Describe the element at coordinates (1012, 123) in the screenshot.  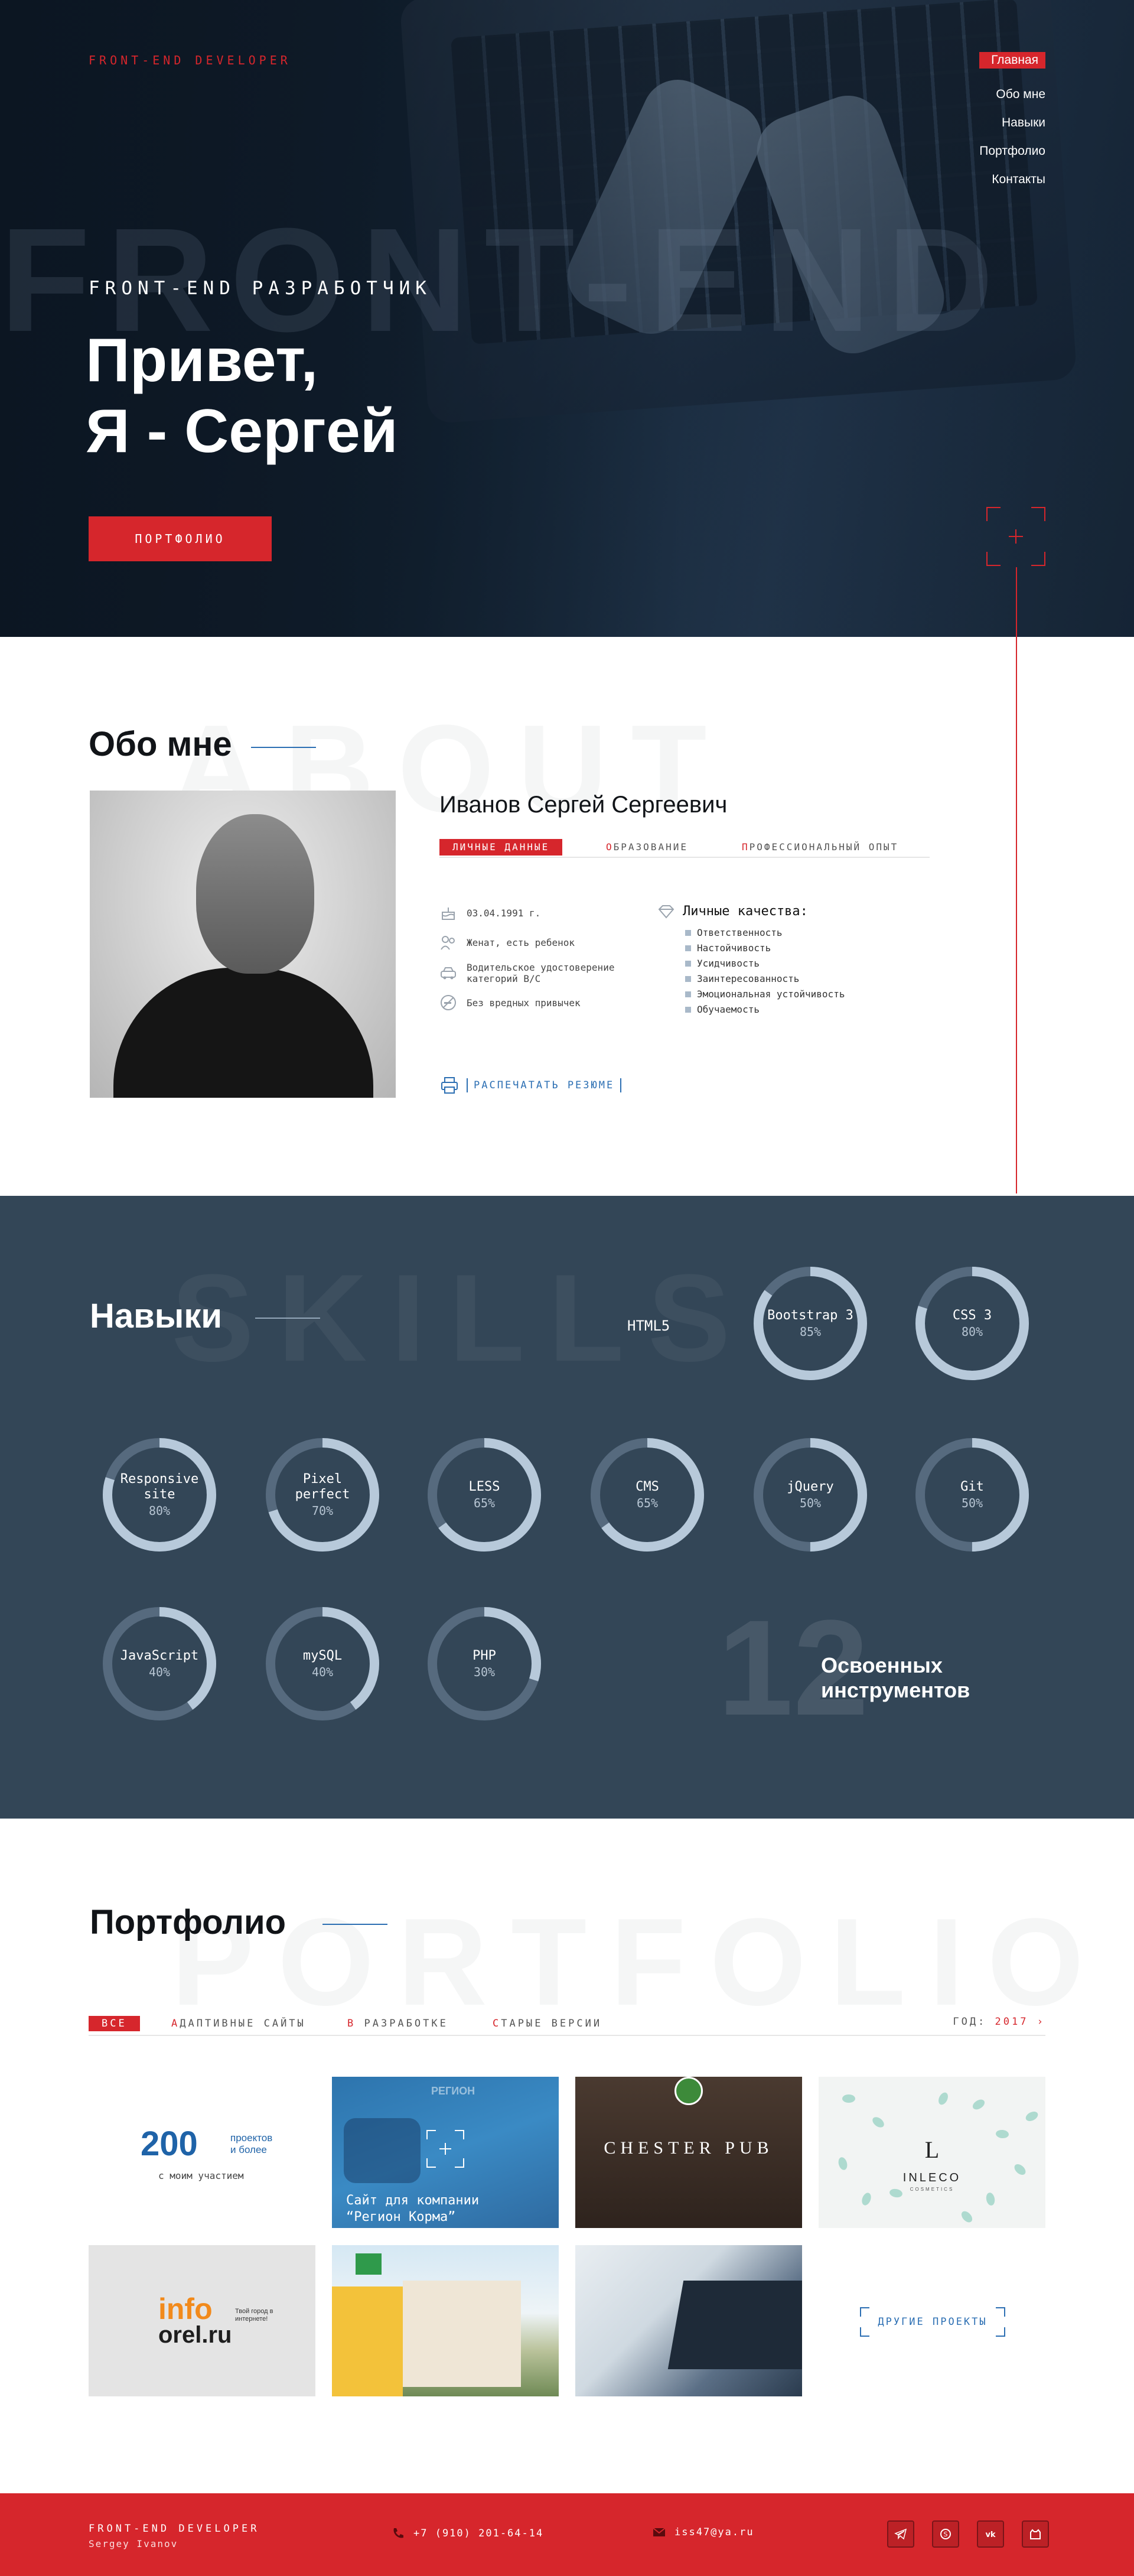
I see `nav-item-skills: Навыки` at that location.